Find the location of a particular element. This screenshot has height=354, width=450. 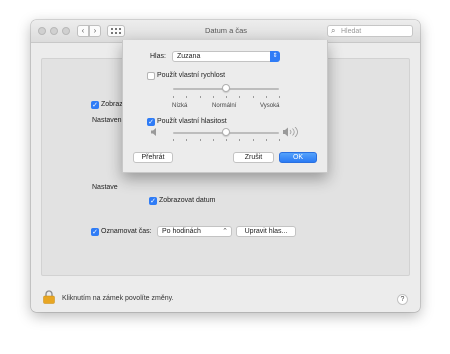

volume-slider-knob is located at coordinates (226, 132).